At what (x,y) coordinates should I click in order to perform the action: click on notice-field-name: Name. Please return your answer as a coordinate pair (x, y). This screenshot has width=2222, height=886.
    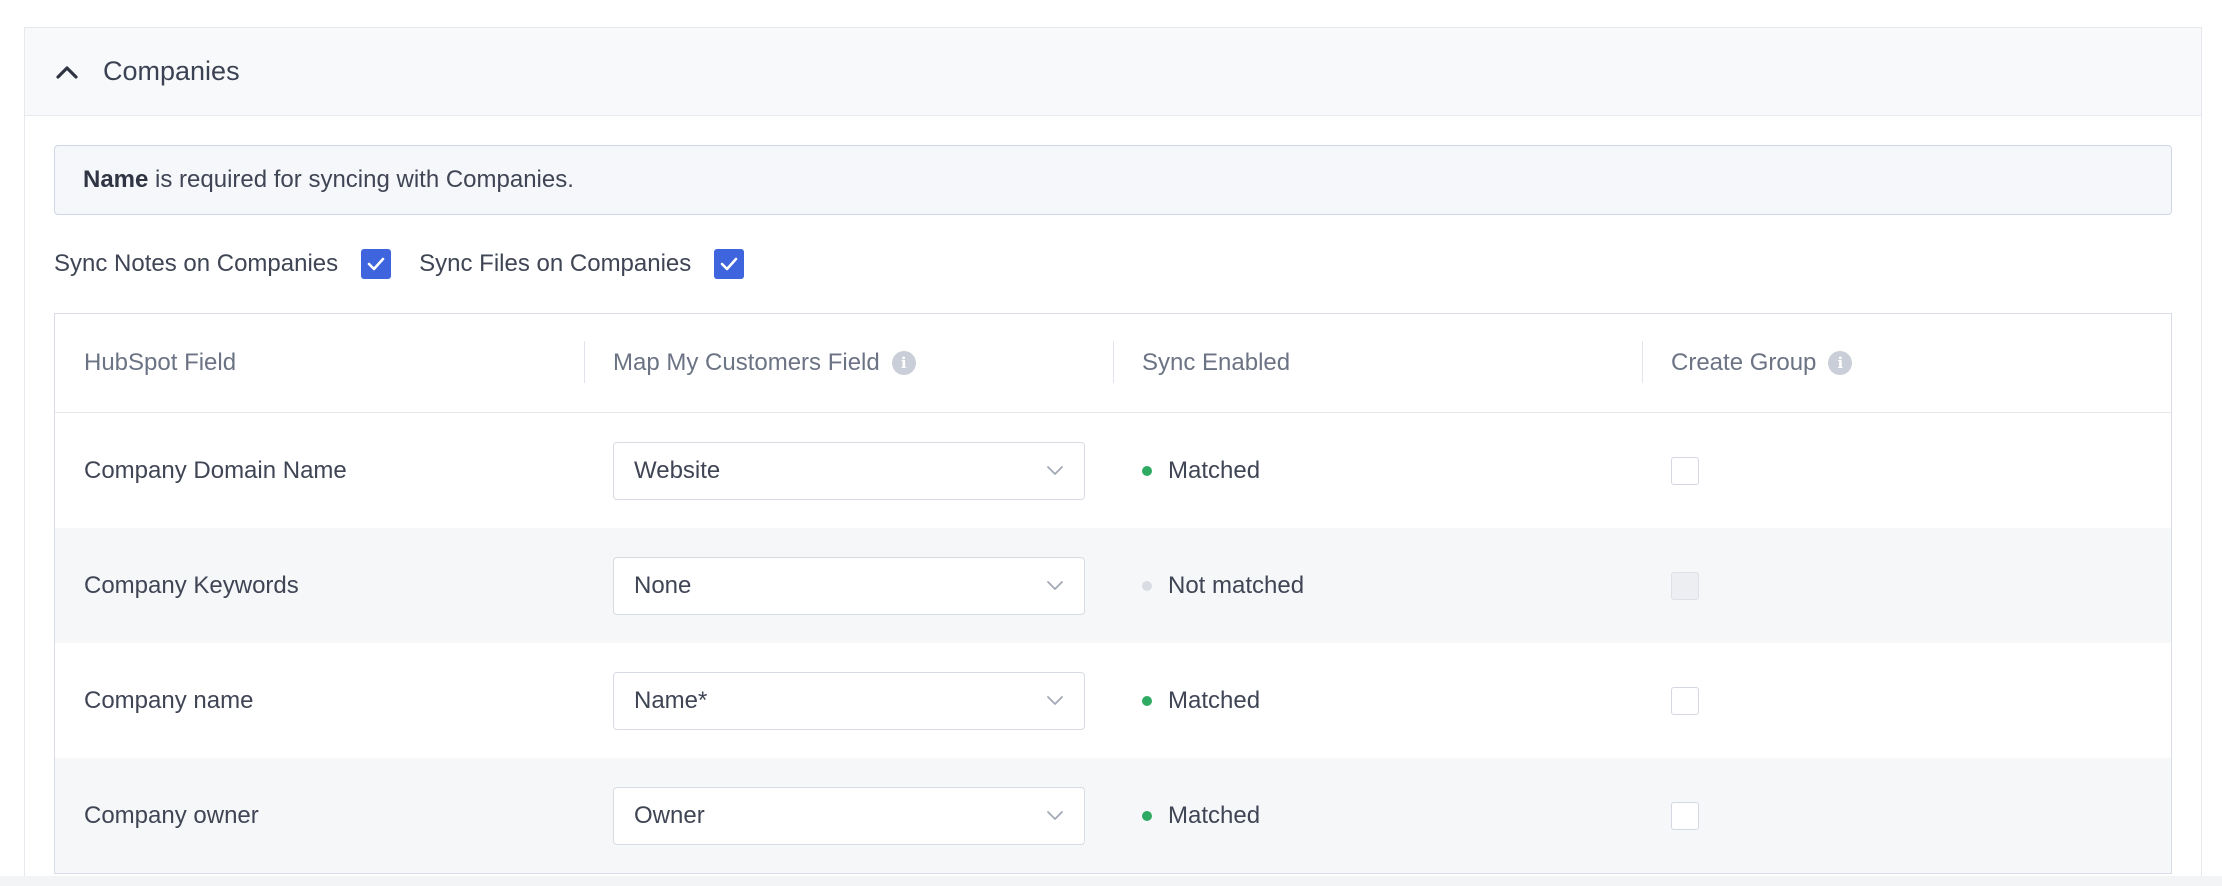
    Looking at the image, I should click on (116, 179).